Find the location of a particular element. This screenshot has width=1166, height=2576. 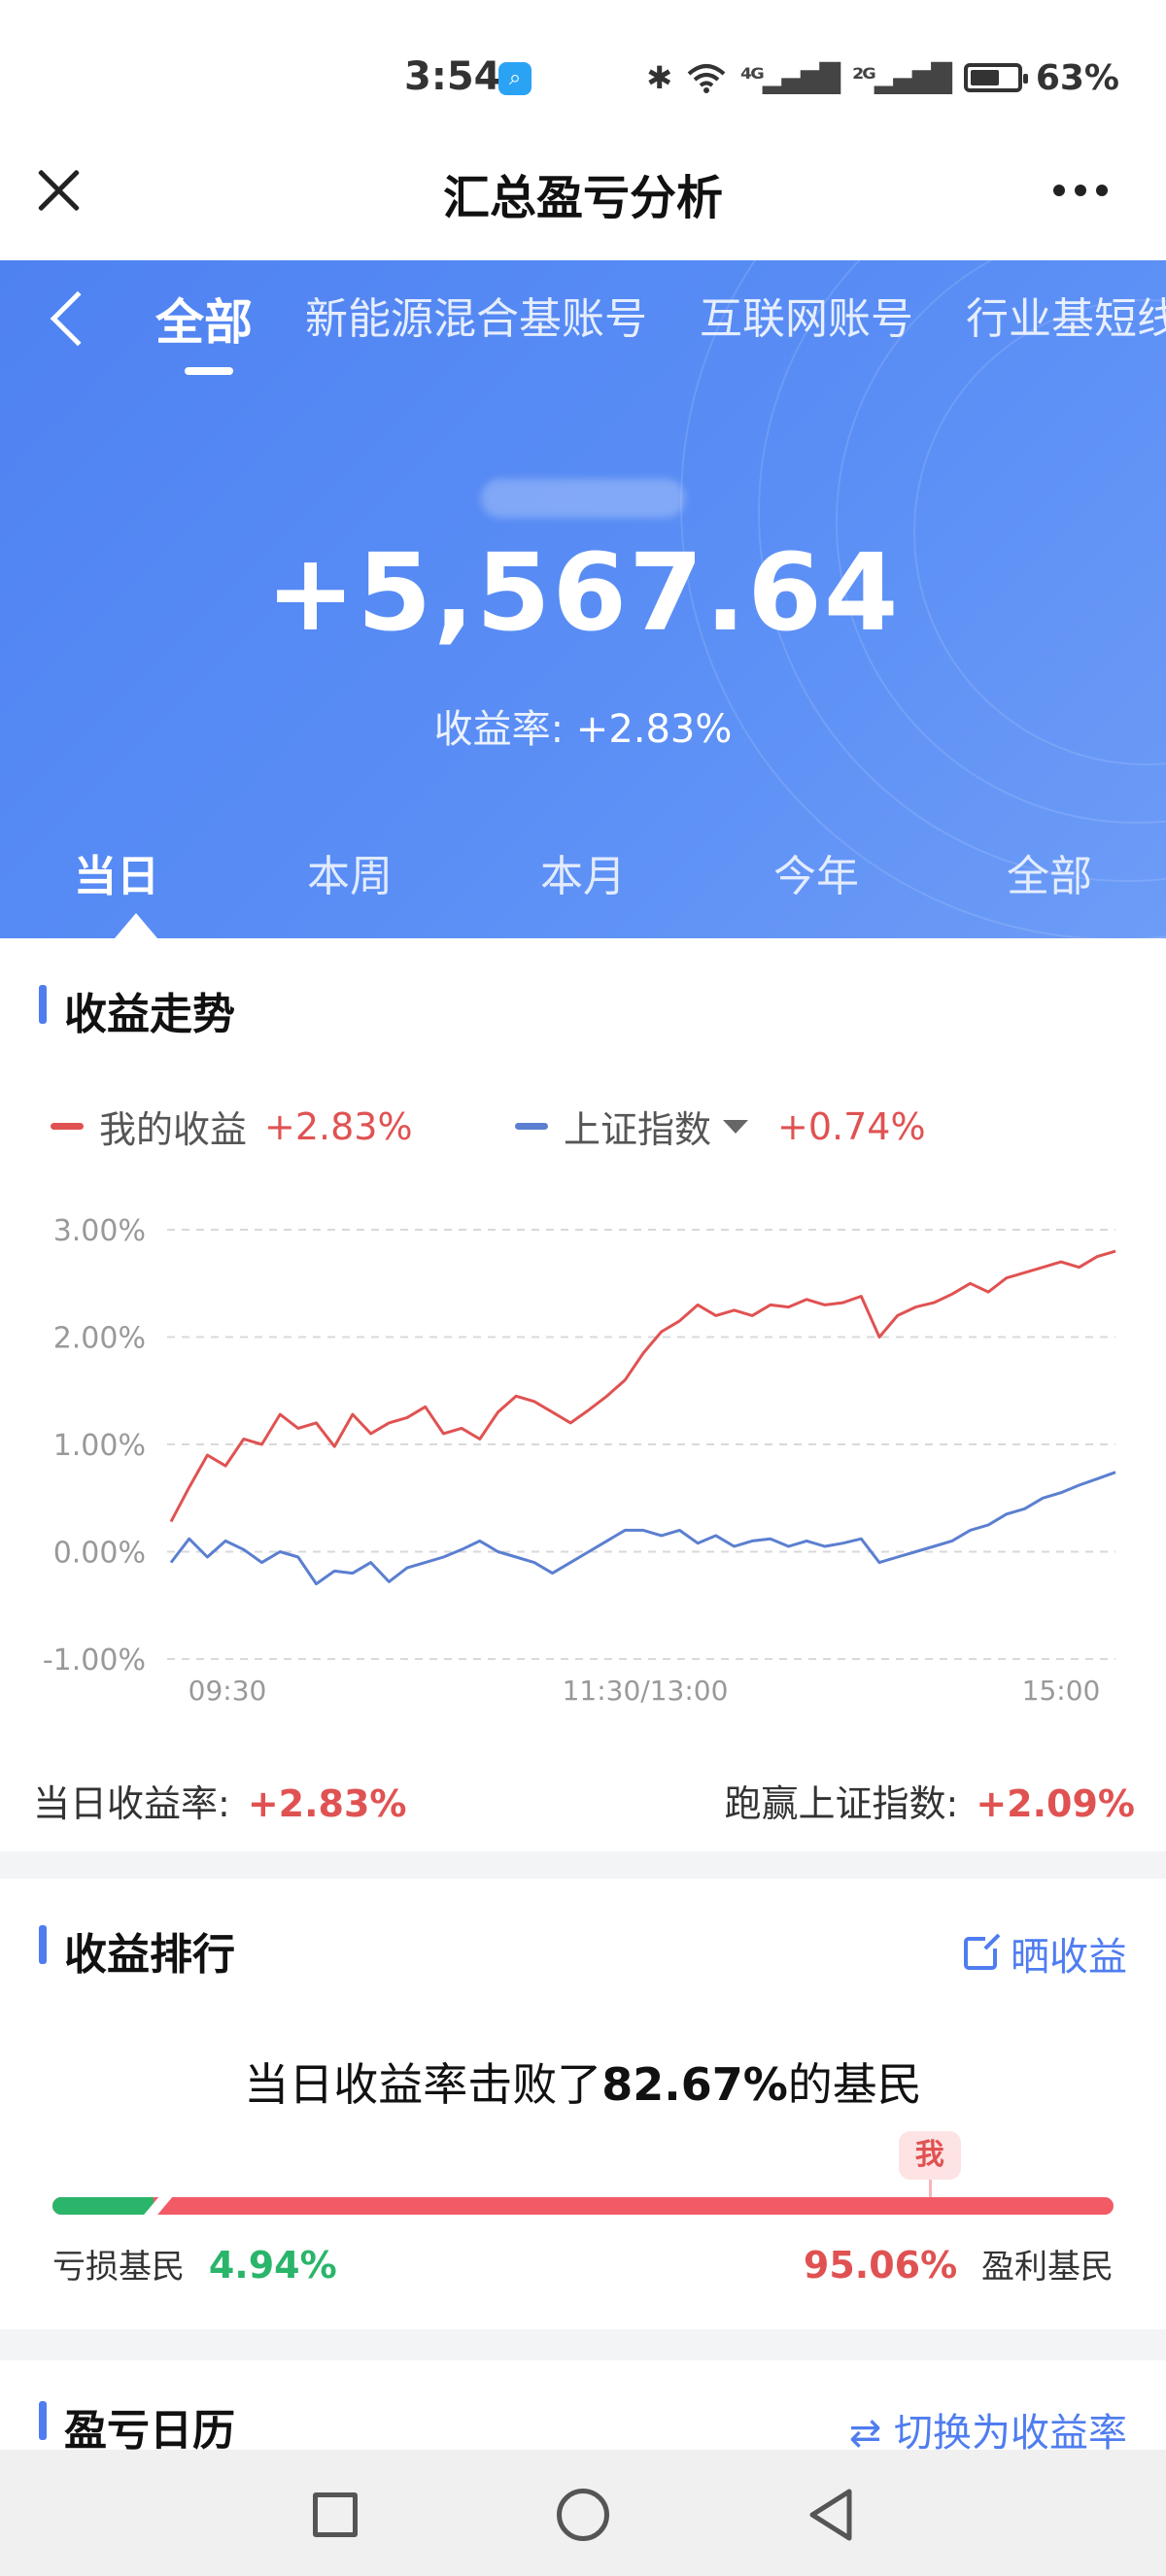

bluetooth-icon: ✱ is located at coordinates (659, 77).